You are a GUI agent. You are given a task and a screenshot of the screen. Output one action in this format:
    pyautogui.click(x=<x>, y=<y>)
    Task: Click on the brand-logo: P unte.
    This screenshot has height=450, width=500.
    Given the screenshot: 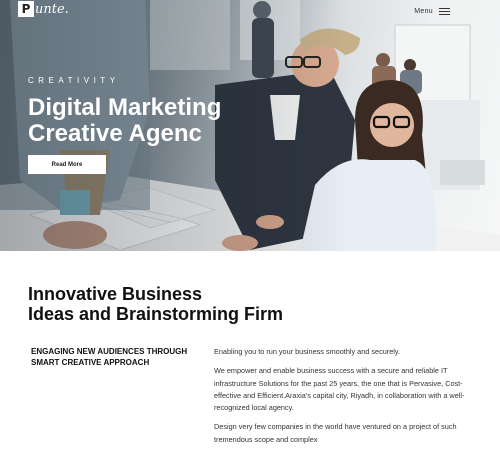 What is the action you would take?
    pyautogui.click(x=43, y=9)
    